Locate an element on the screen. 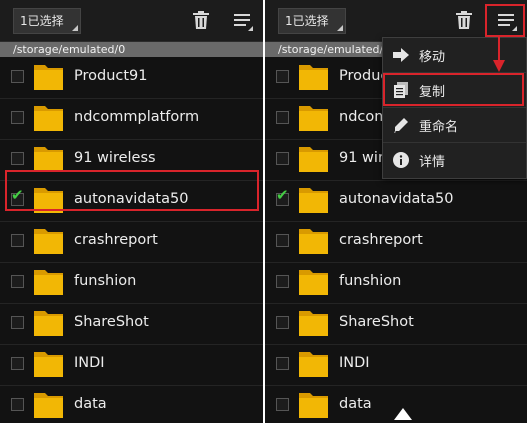  pencil-icon is located at coordinates (401, 125).